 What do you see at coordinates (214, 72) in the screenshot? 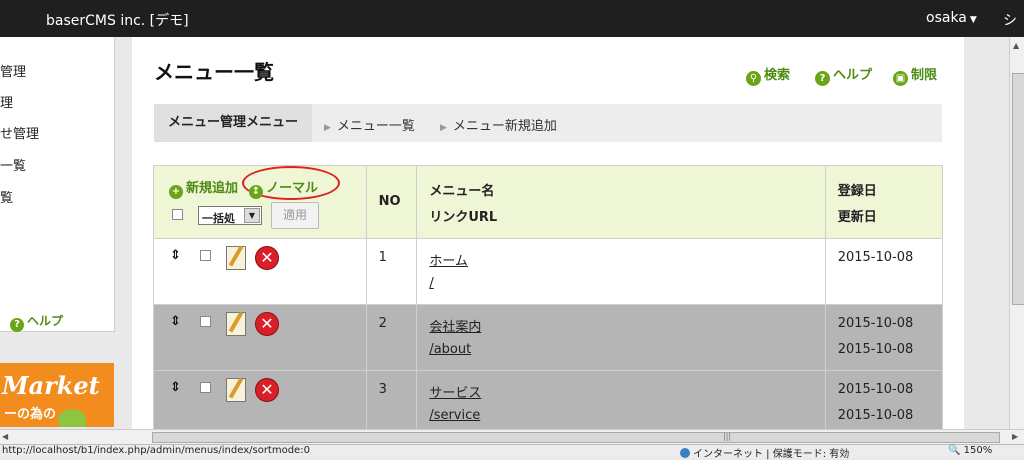
I see `page-title: メニュー一覧` at bounding box center [214, 72].